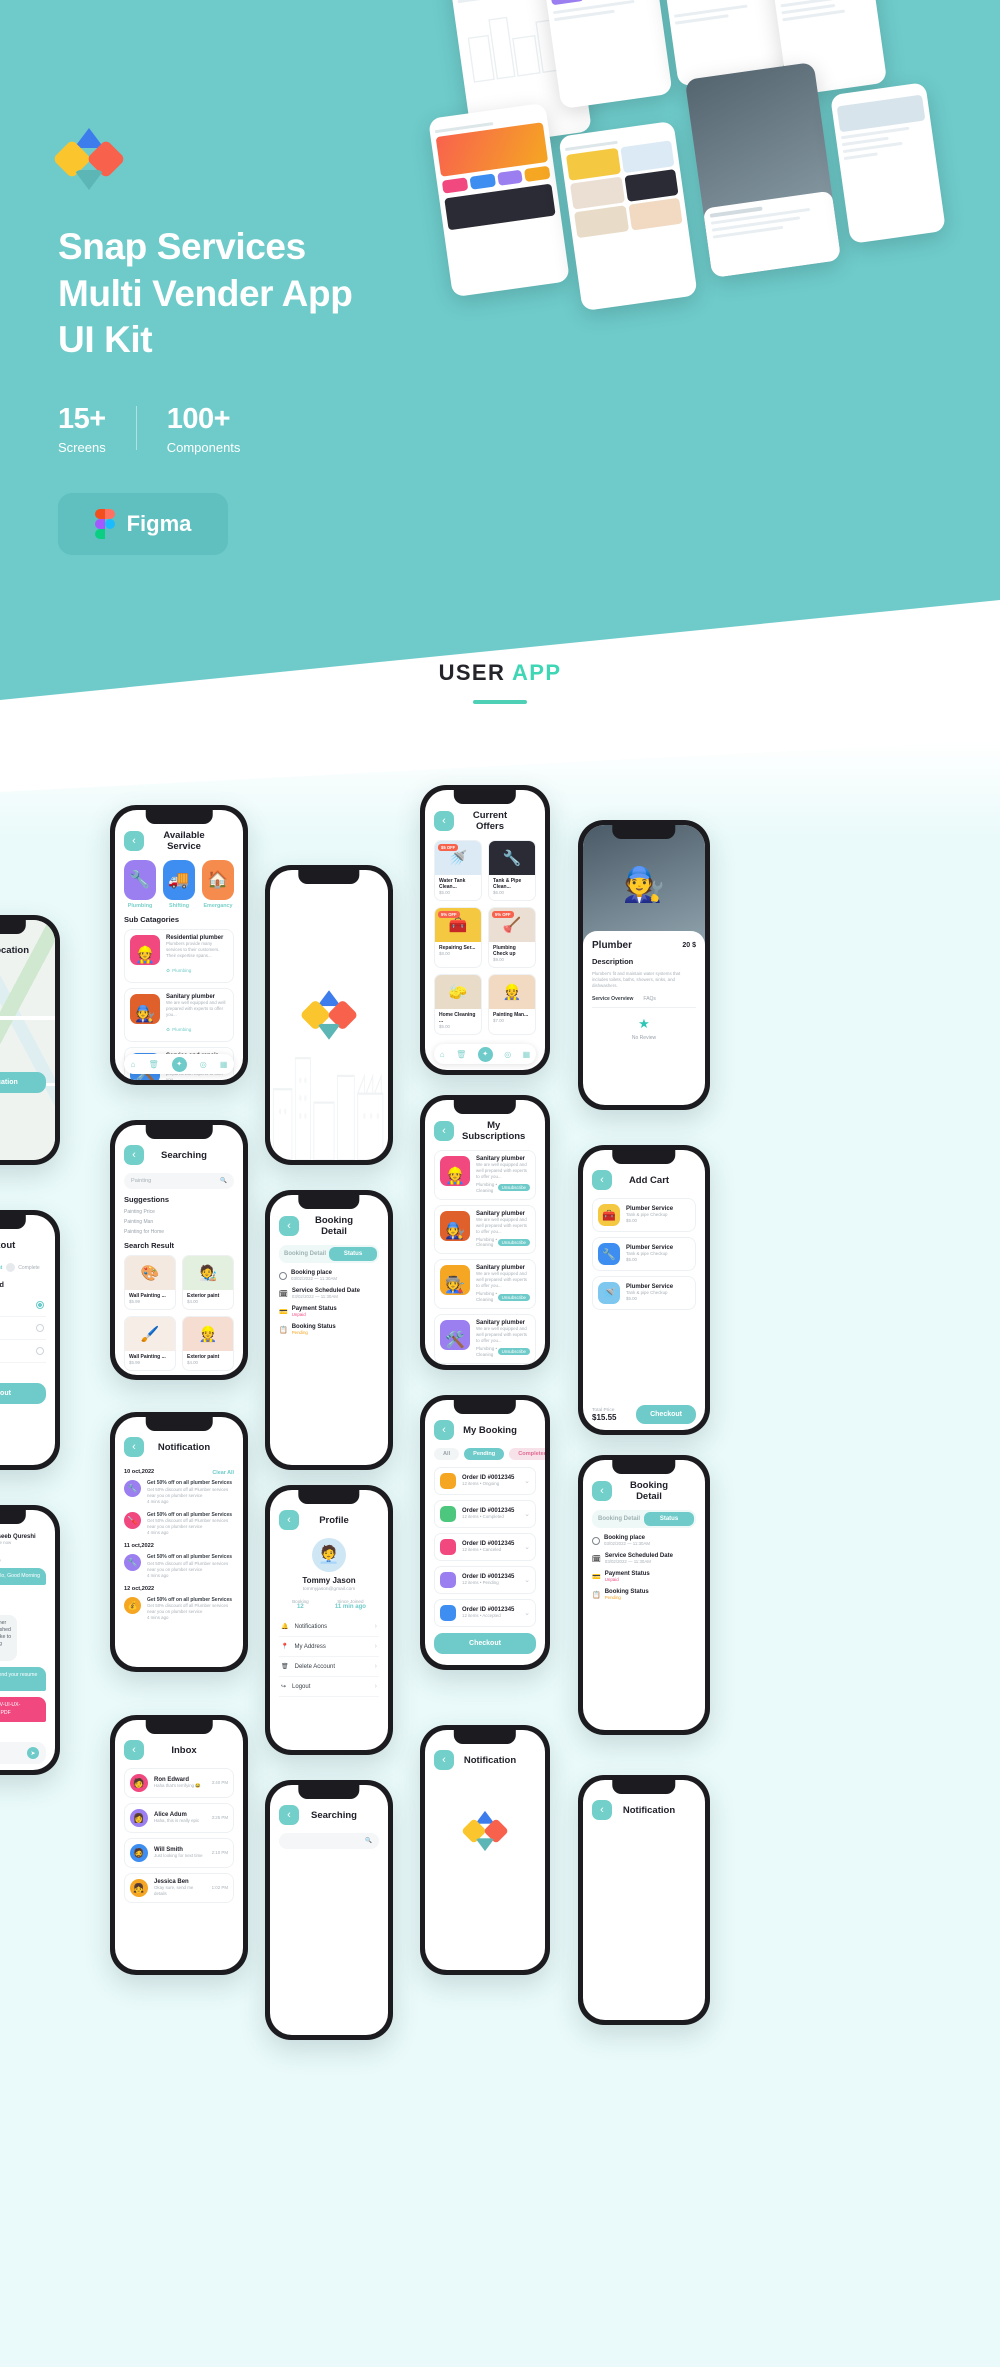 Image resolution: width=1000 pixels, height=2367 pixels. What do you see at coordinates (512, 1004) in the screenshot?
I see `offer-card: 👷 Painting Man... $7.00` at bounding box center [512, 1004].